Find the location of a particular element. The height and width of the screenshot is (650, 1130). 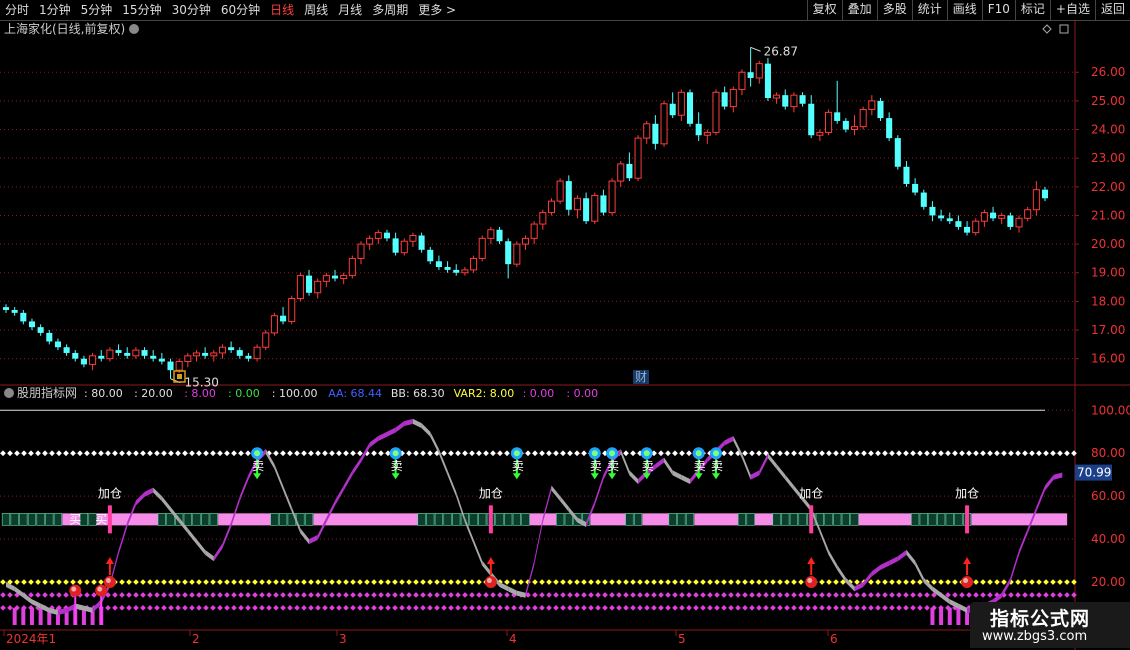

tab-2: 5分钟 is located at coordinates (97, 10).